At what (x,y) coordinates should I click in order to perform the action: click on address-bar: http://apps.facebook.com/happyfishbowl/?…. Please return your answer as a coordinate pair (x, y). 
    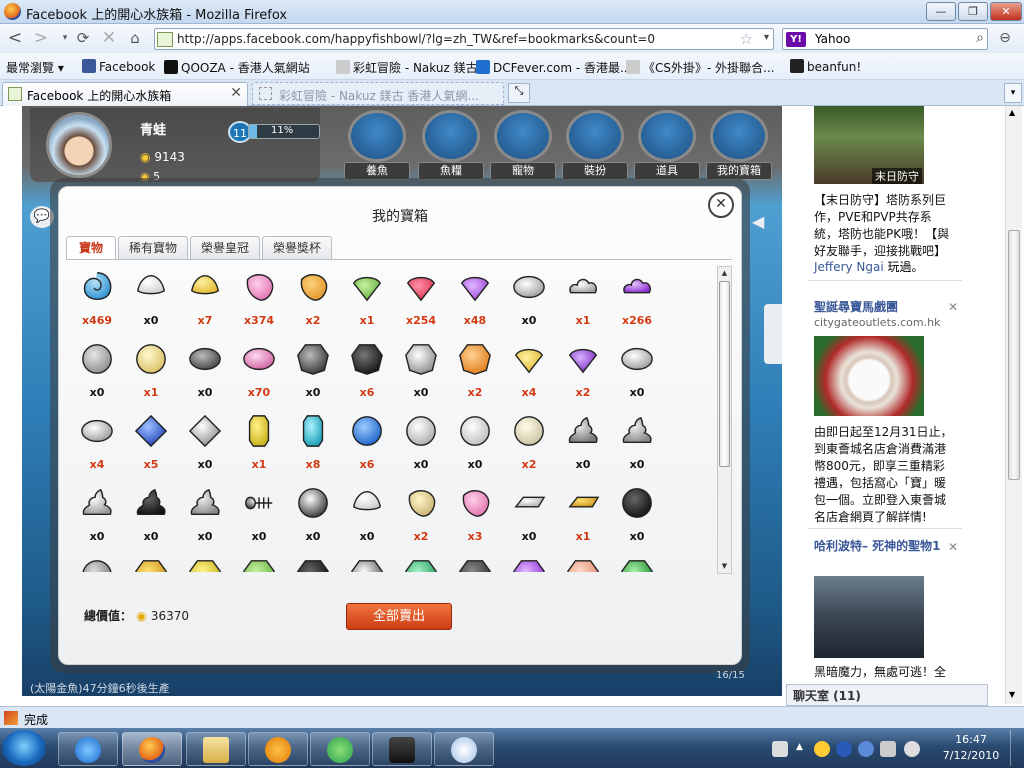
    Looking at the image, I should click on (464, 39).